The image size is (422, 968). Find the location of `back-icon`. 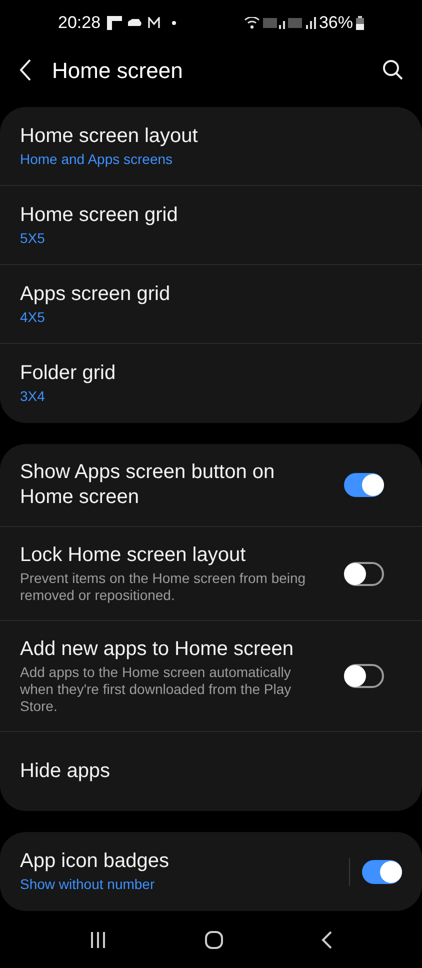

back-icon is located at coordinates (327, 940).